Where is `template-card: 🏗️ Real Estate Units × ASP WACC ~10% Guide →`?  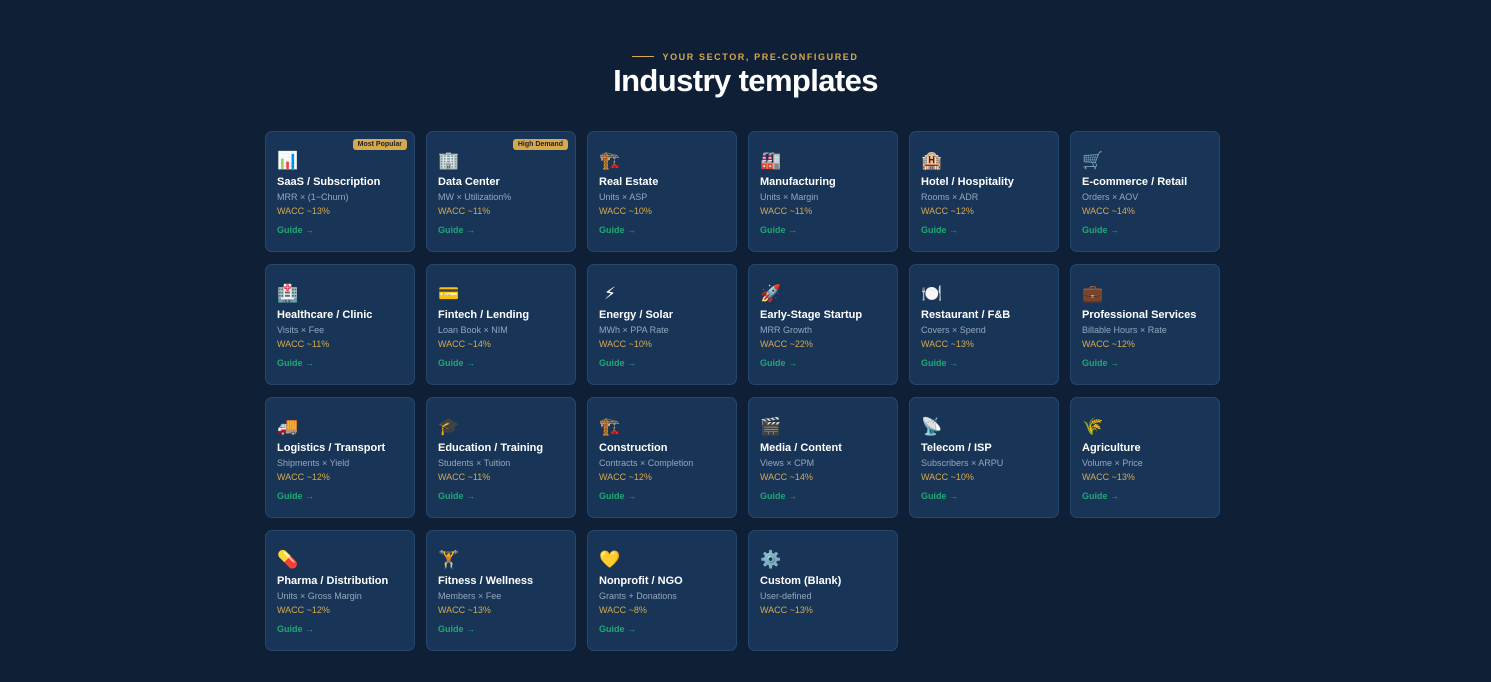 template-card: 🏗️ Real Estate Units × ASP WACC ~10% Guide → is located at coordinates (662, 191).